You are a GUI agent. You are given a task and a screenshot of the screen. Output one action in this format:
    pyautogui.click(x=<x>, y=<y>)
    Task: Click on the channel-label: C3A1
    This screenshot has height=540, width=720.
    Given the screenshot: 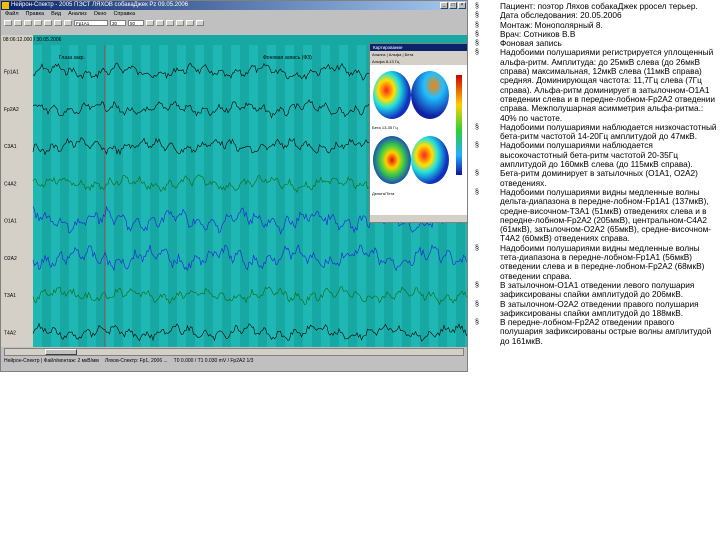 What is the action you would take?
    pyautogui.click(x=10, y=147)
    